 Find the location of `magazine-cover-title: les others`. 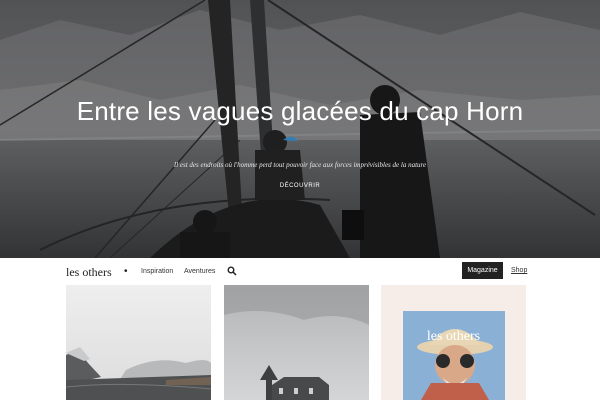

magazine-cover-title: les others is located at coordinates (453, 336).